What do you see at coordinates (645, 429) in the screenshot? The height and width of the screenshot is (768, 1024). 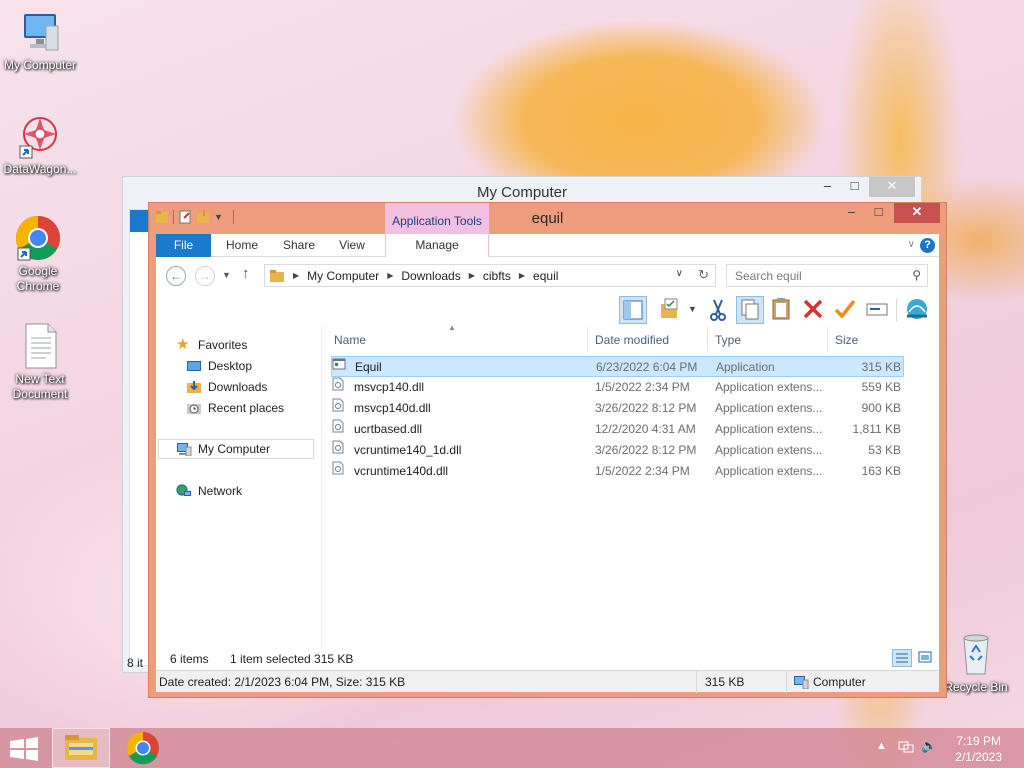 I see `file-date: 12/2/2020 4:31 AM` at bounding box center [645, 429].